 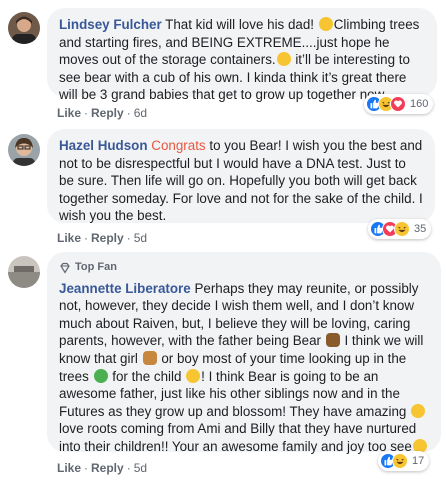 I want to click on comment-text: That kid will love his dad!, so click(x=239, y=24).